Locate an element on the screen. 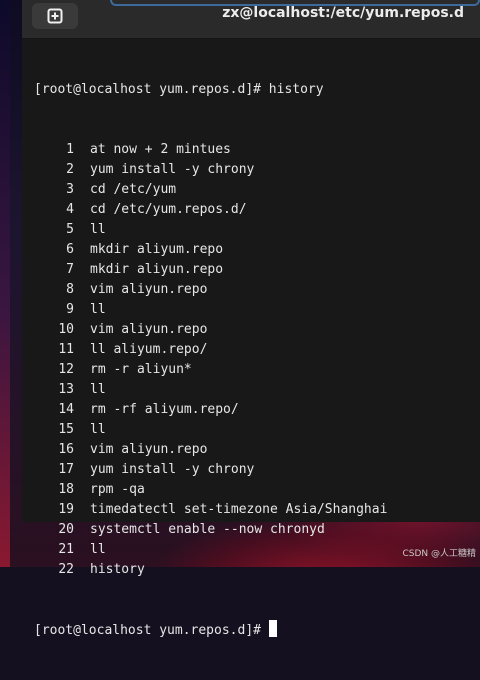  history-entry-number: 3 is located at coordinates (70, 189).